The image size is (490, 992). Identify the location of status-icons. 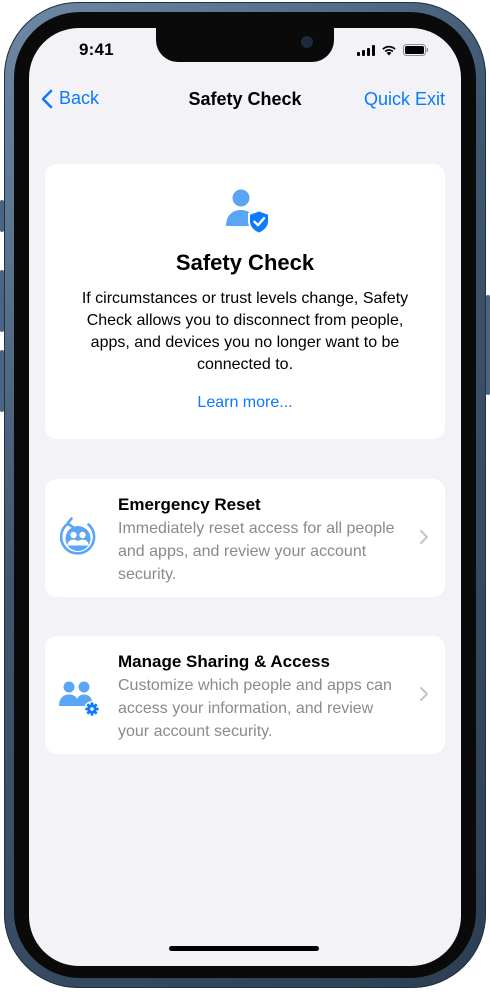
(393, 50).